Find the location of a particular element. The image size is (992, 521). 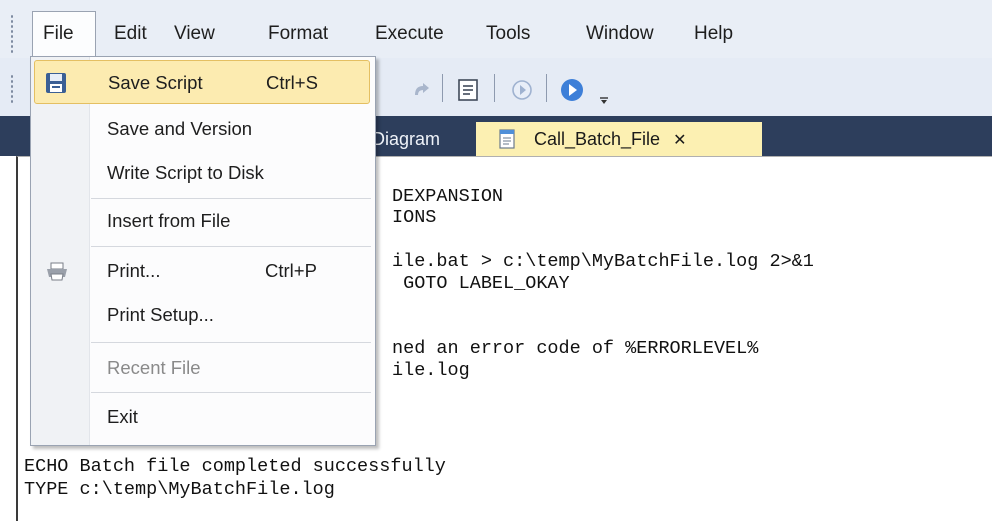

menu-item-exit: Exit is located at coordinates (203, 417).